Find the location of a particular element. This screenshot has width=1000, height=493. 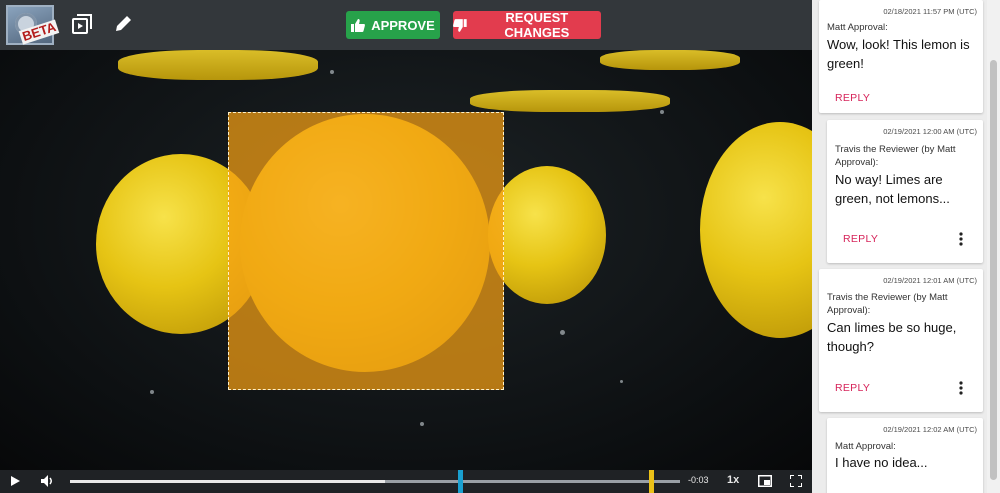

time-remaining: -0:03 is located at coordinates (698, 480).